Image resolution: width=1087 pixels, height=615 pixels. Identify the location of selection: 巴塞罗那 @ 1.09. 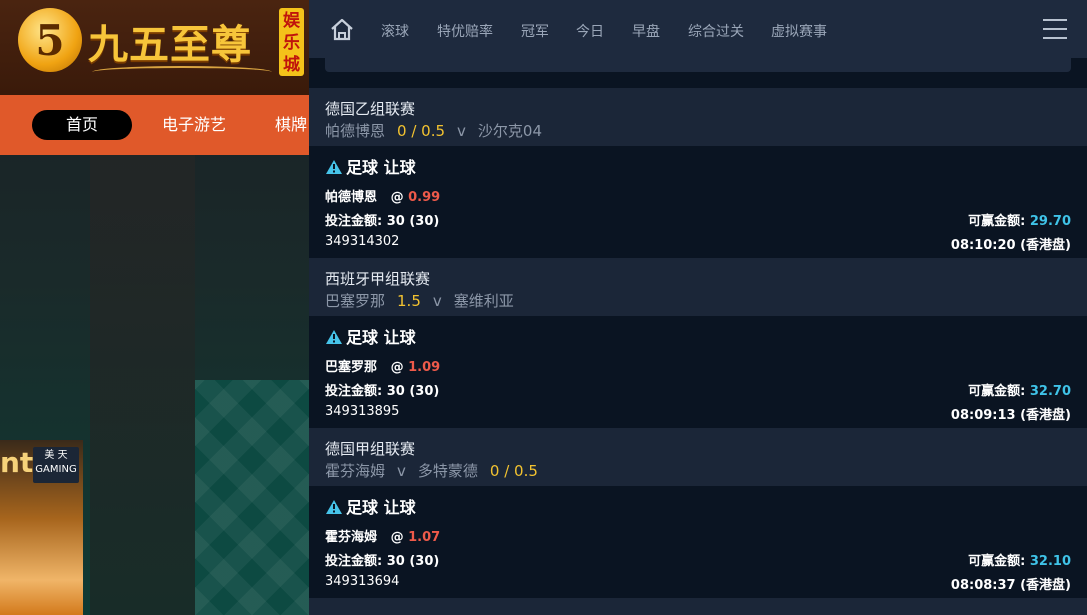
(382, 365).